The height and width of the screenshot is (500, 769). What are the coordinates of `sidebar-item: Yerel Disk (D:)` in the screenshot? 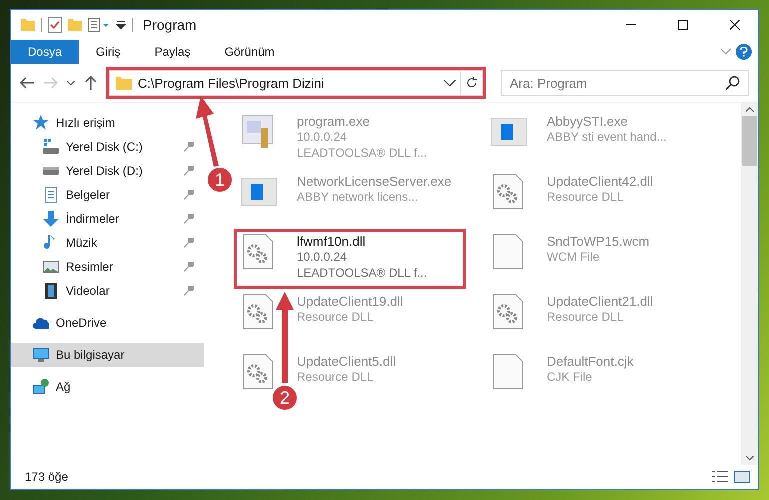 It's located at (104, 171).